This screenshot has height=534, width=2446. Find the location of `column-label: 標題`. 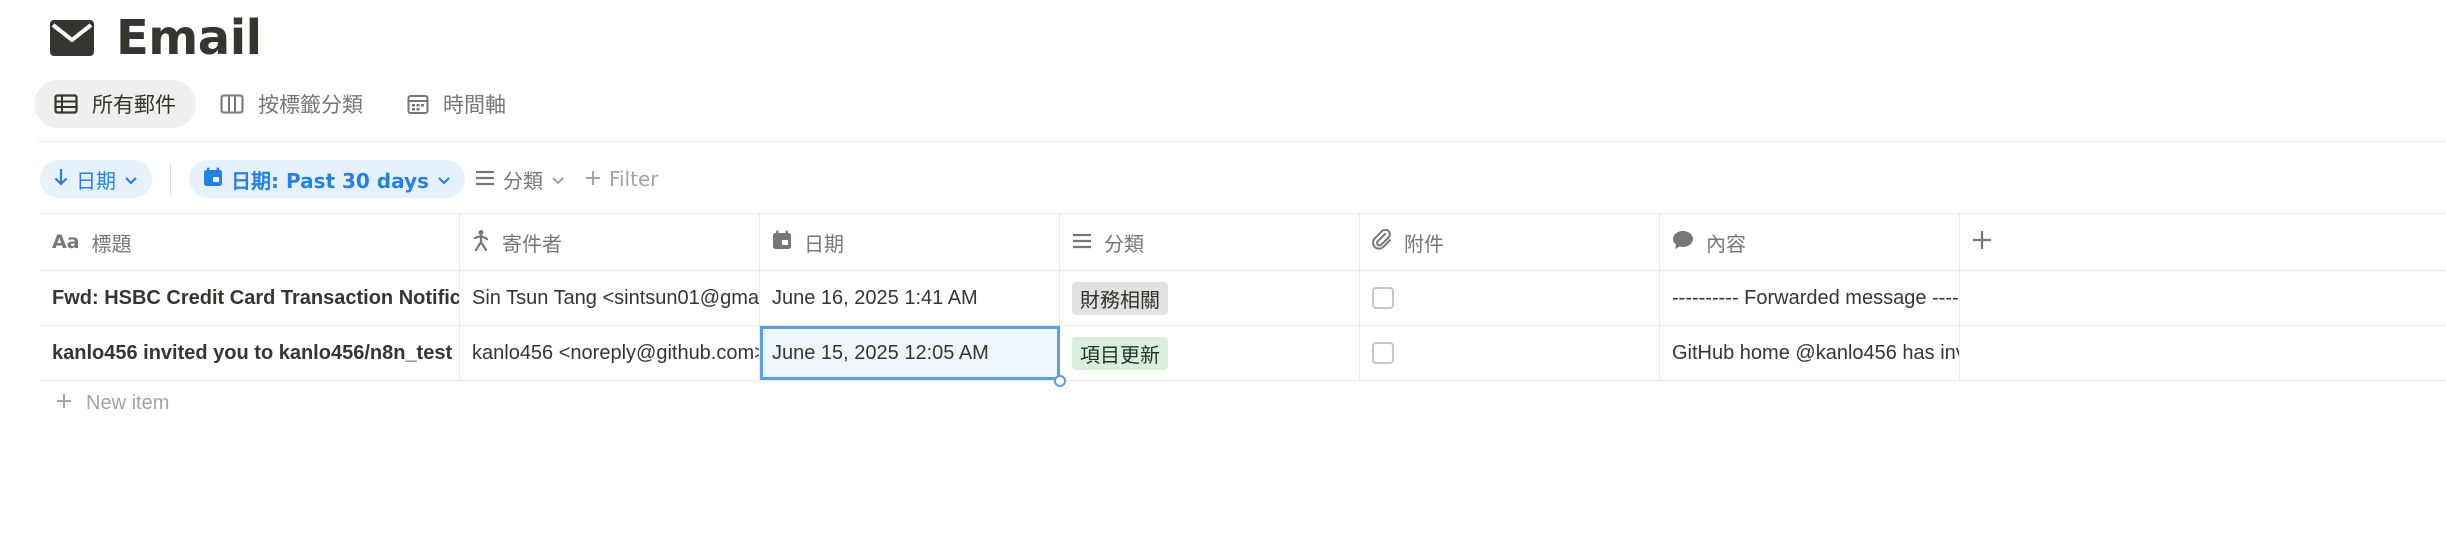

column-label: 標題 is located at coordinates (111, 243).